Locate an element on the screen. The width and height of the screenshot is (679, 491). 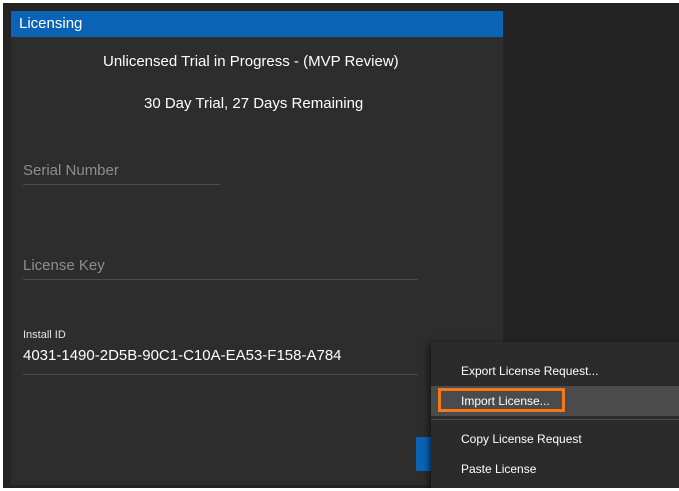
menu-item-copy-license-request: Copy License Request is located at coordinates (555, 439).